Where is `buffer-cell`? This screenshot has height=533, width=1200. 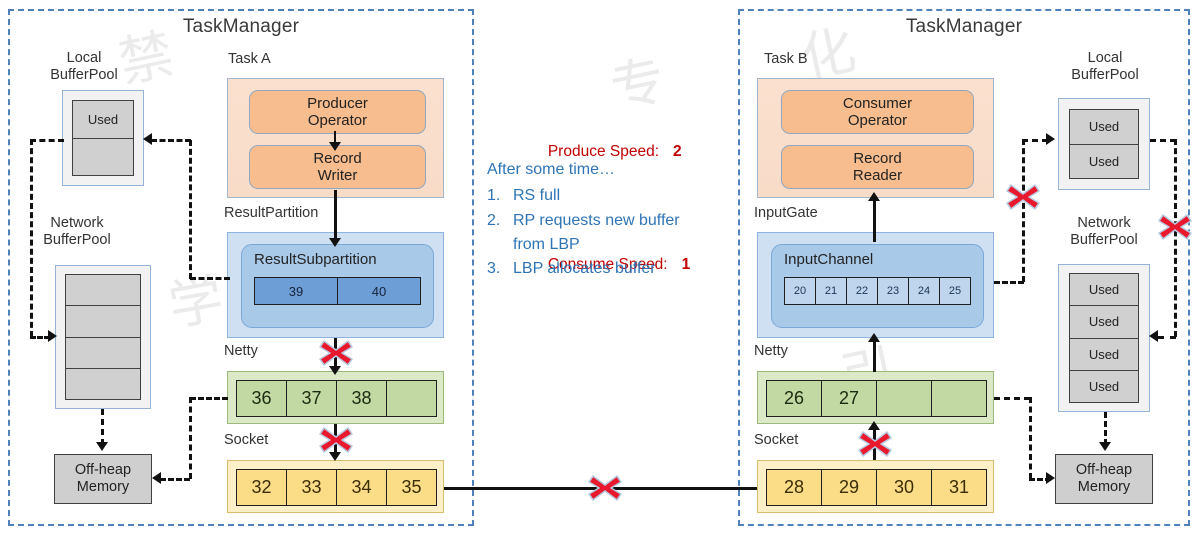 buffer-cell is located at coordinates (411, 398).